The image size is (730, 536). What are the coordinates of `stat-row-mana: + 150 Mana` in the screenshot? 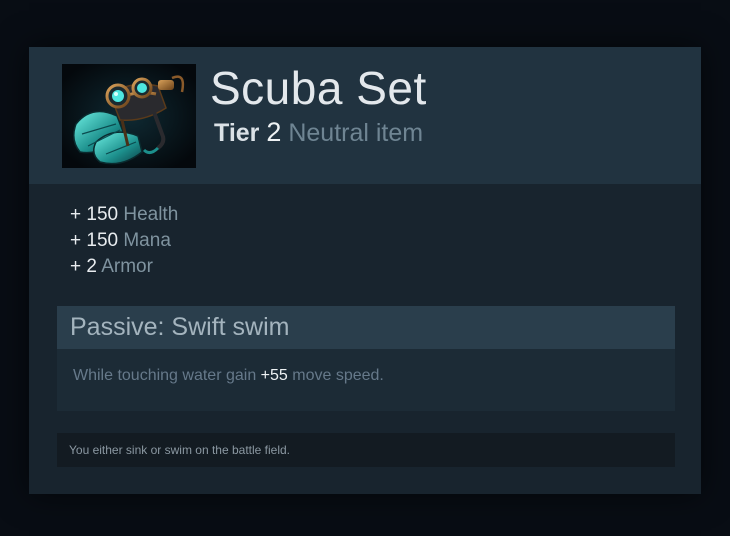 It's located at (124, 241).